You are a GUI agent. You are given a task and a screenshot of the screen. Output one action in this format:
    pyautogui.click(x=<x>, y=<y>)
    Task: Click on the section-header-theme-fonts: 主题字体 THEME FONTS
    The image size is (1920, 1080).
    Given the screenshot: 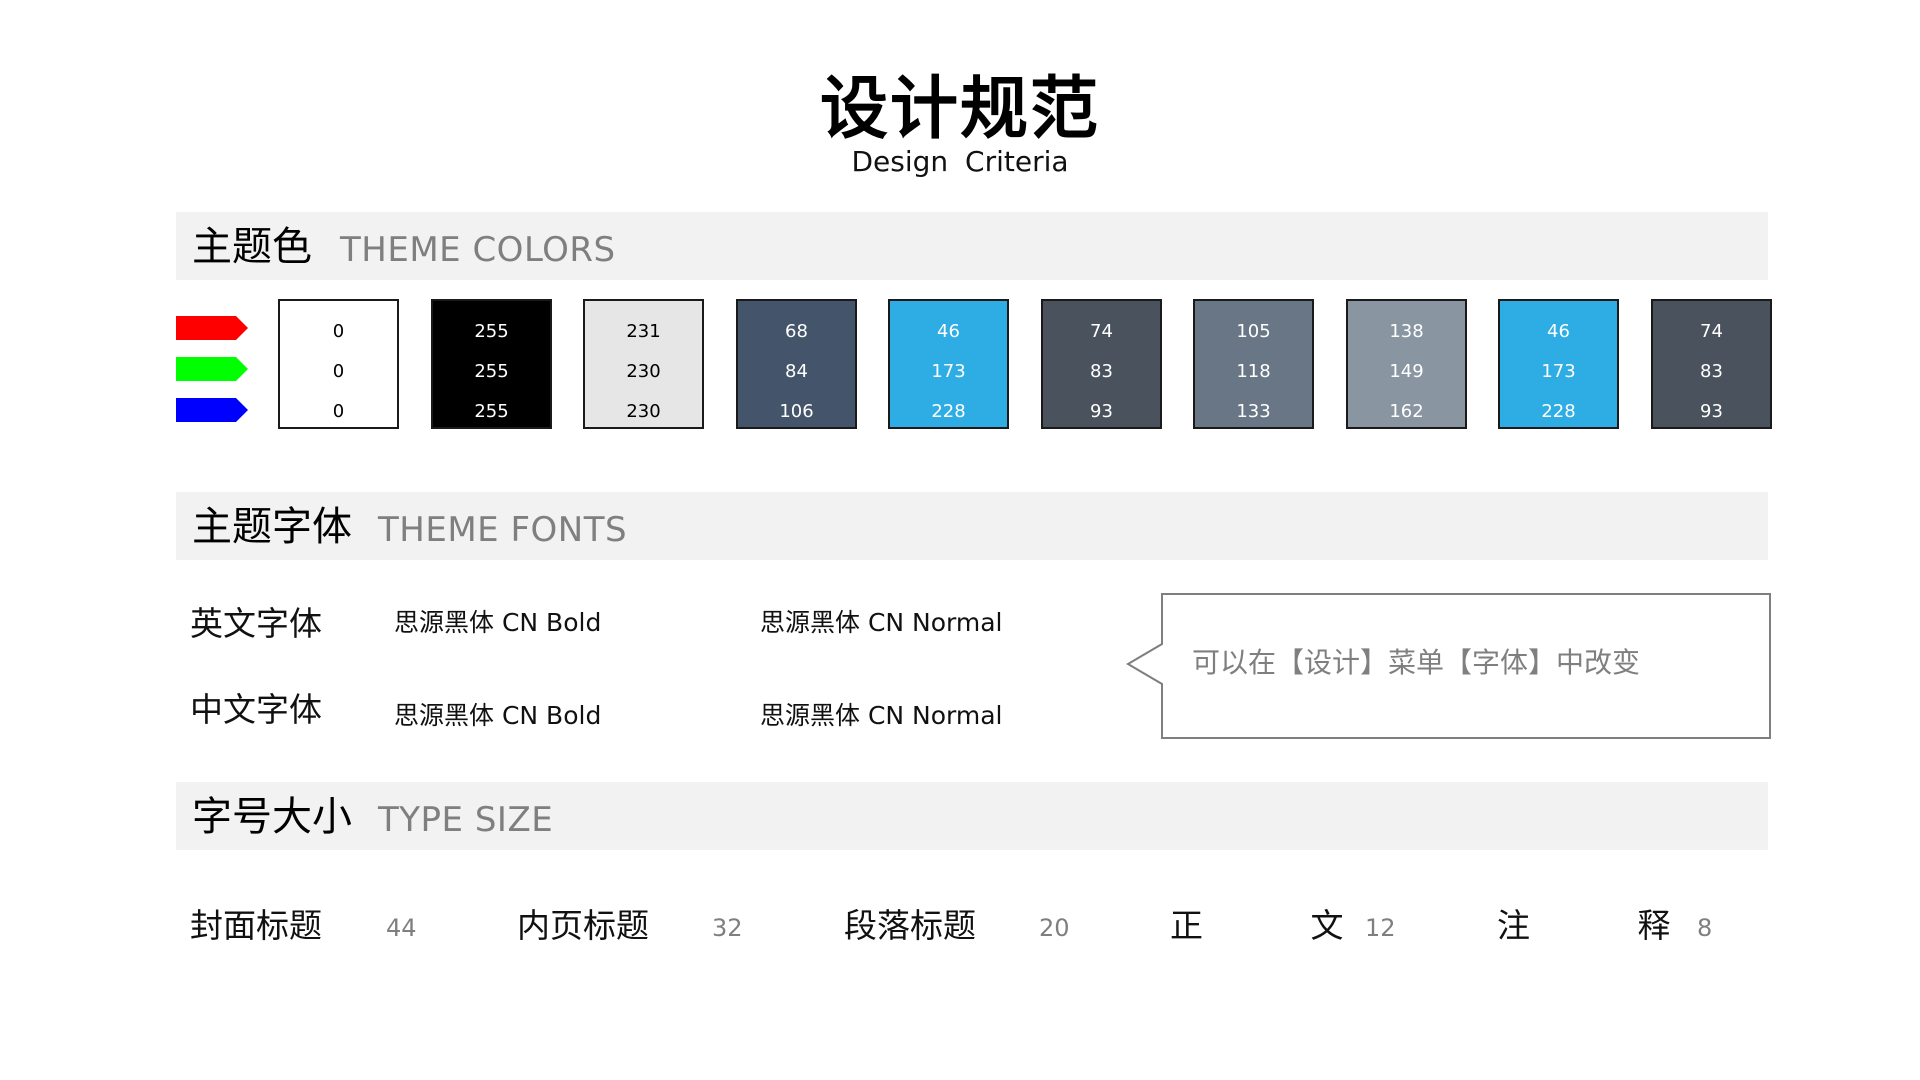 What is the action you would take?
    pyautogui.click(x=972, y=529)
    